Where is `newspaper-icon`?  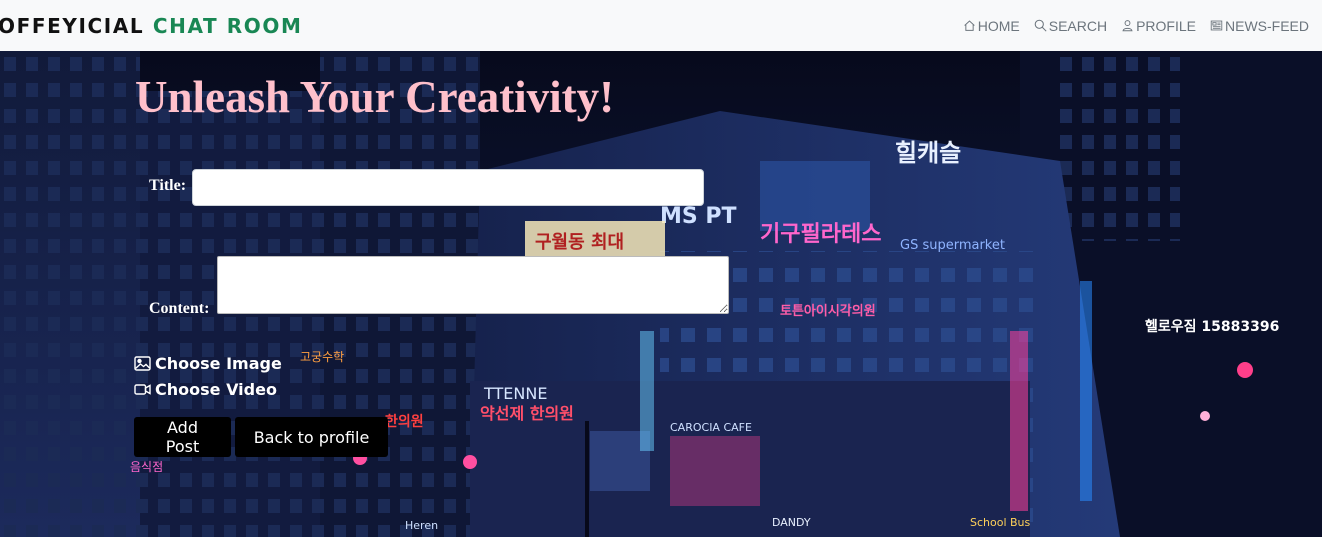 newspaper-icon is located at coordinates (1216, 25).